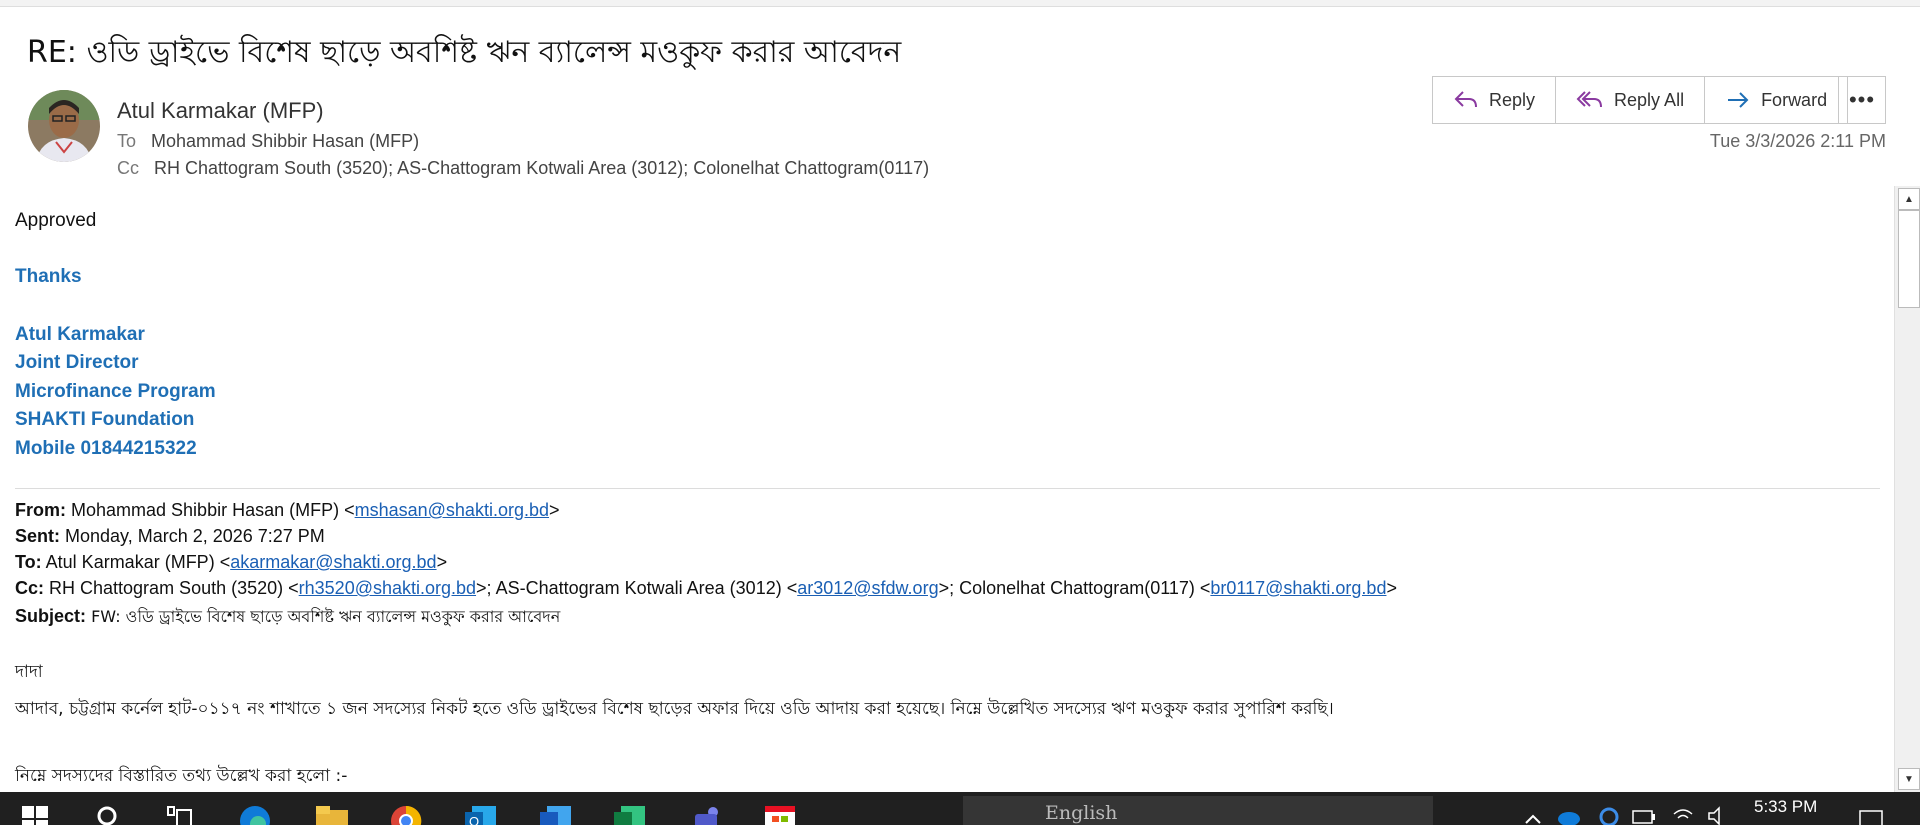 This screenshot has height=825, width=1920. Describe the element at coordinates (1649, 99) in the screenshot. I see `reply-all-label: Reply All` at that location.